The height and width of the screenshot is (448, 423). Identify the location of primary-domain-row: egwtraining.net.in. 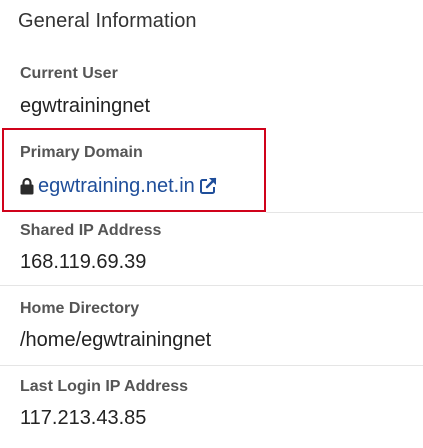
(119, 186).